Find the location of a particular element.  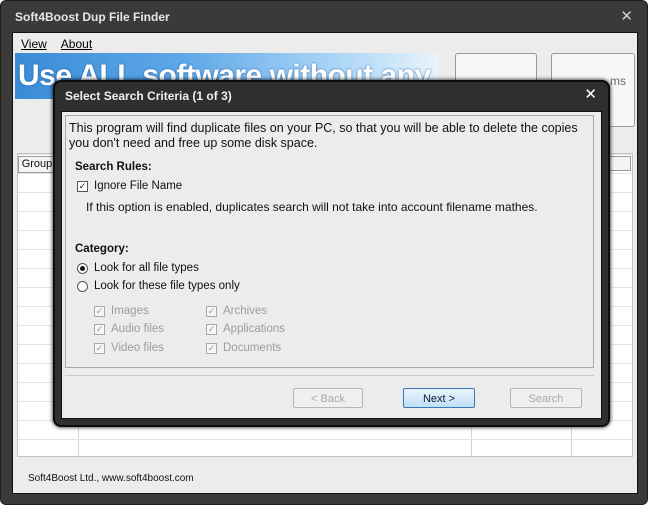

radio-all-file-types-label: Look for all file types is located at coordinates (146, 268).